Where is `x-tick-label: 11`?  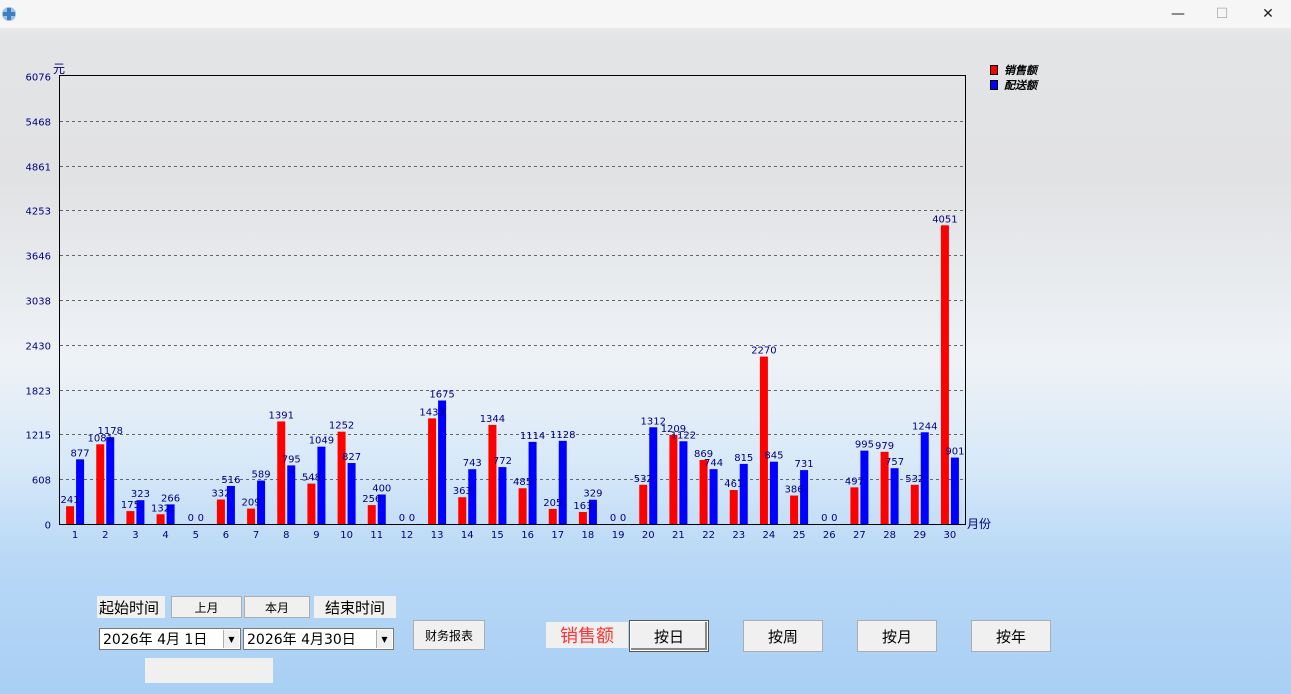 x-tick-label: 11 is located at coordinates (376, 535).